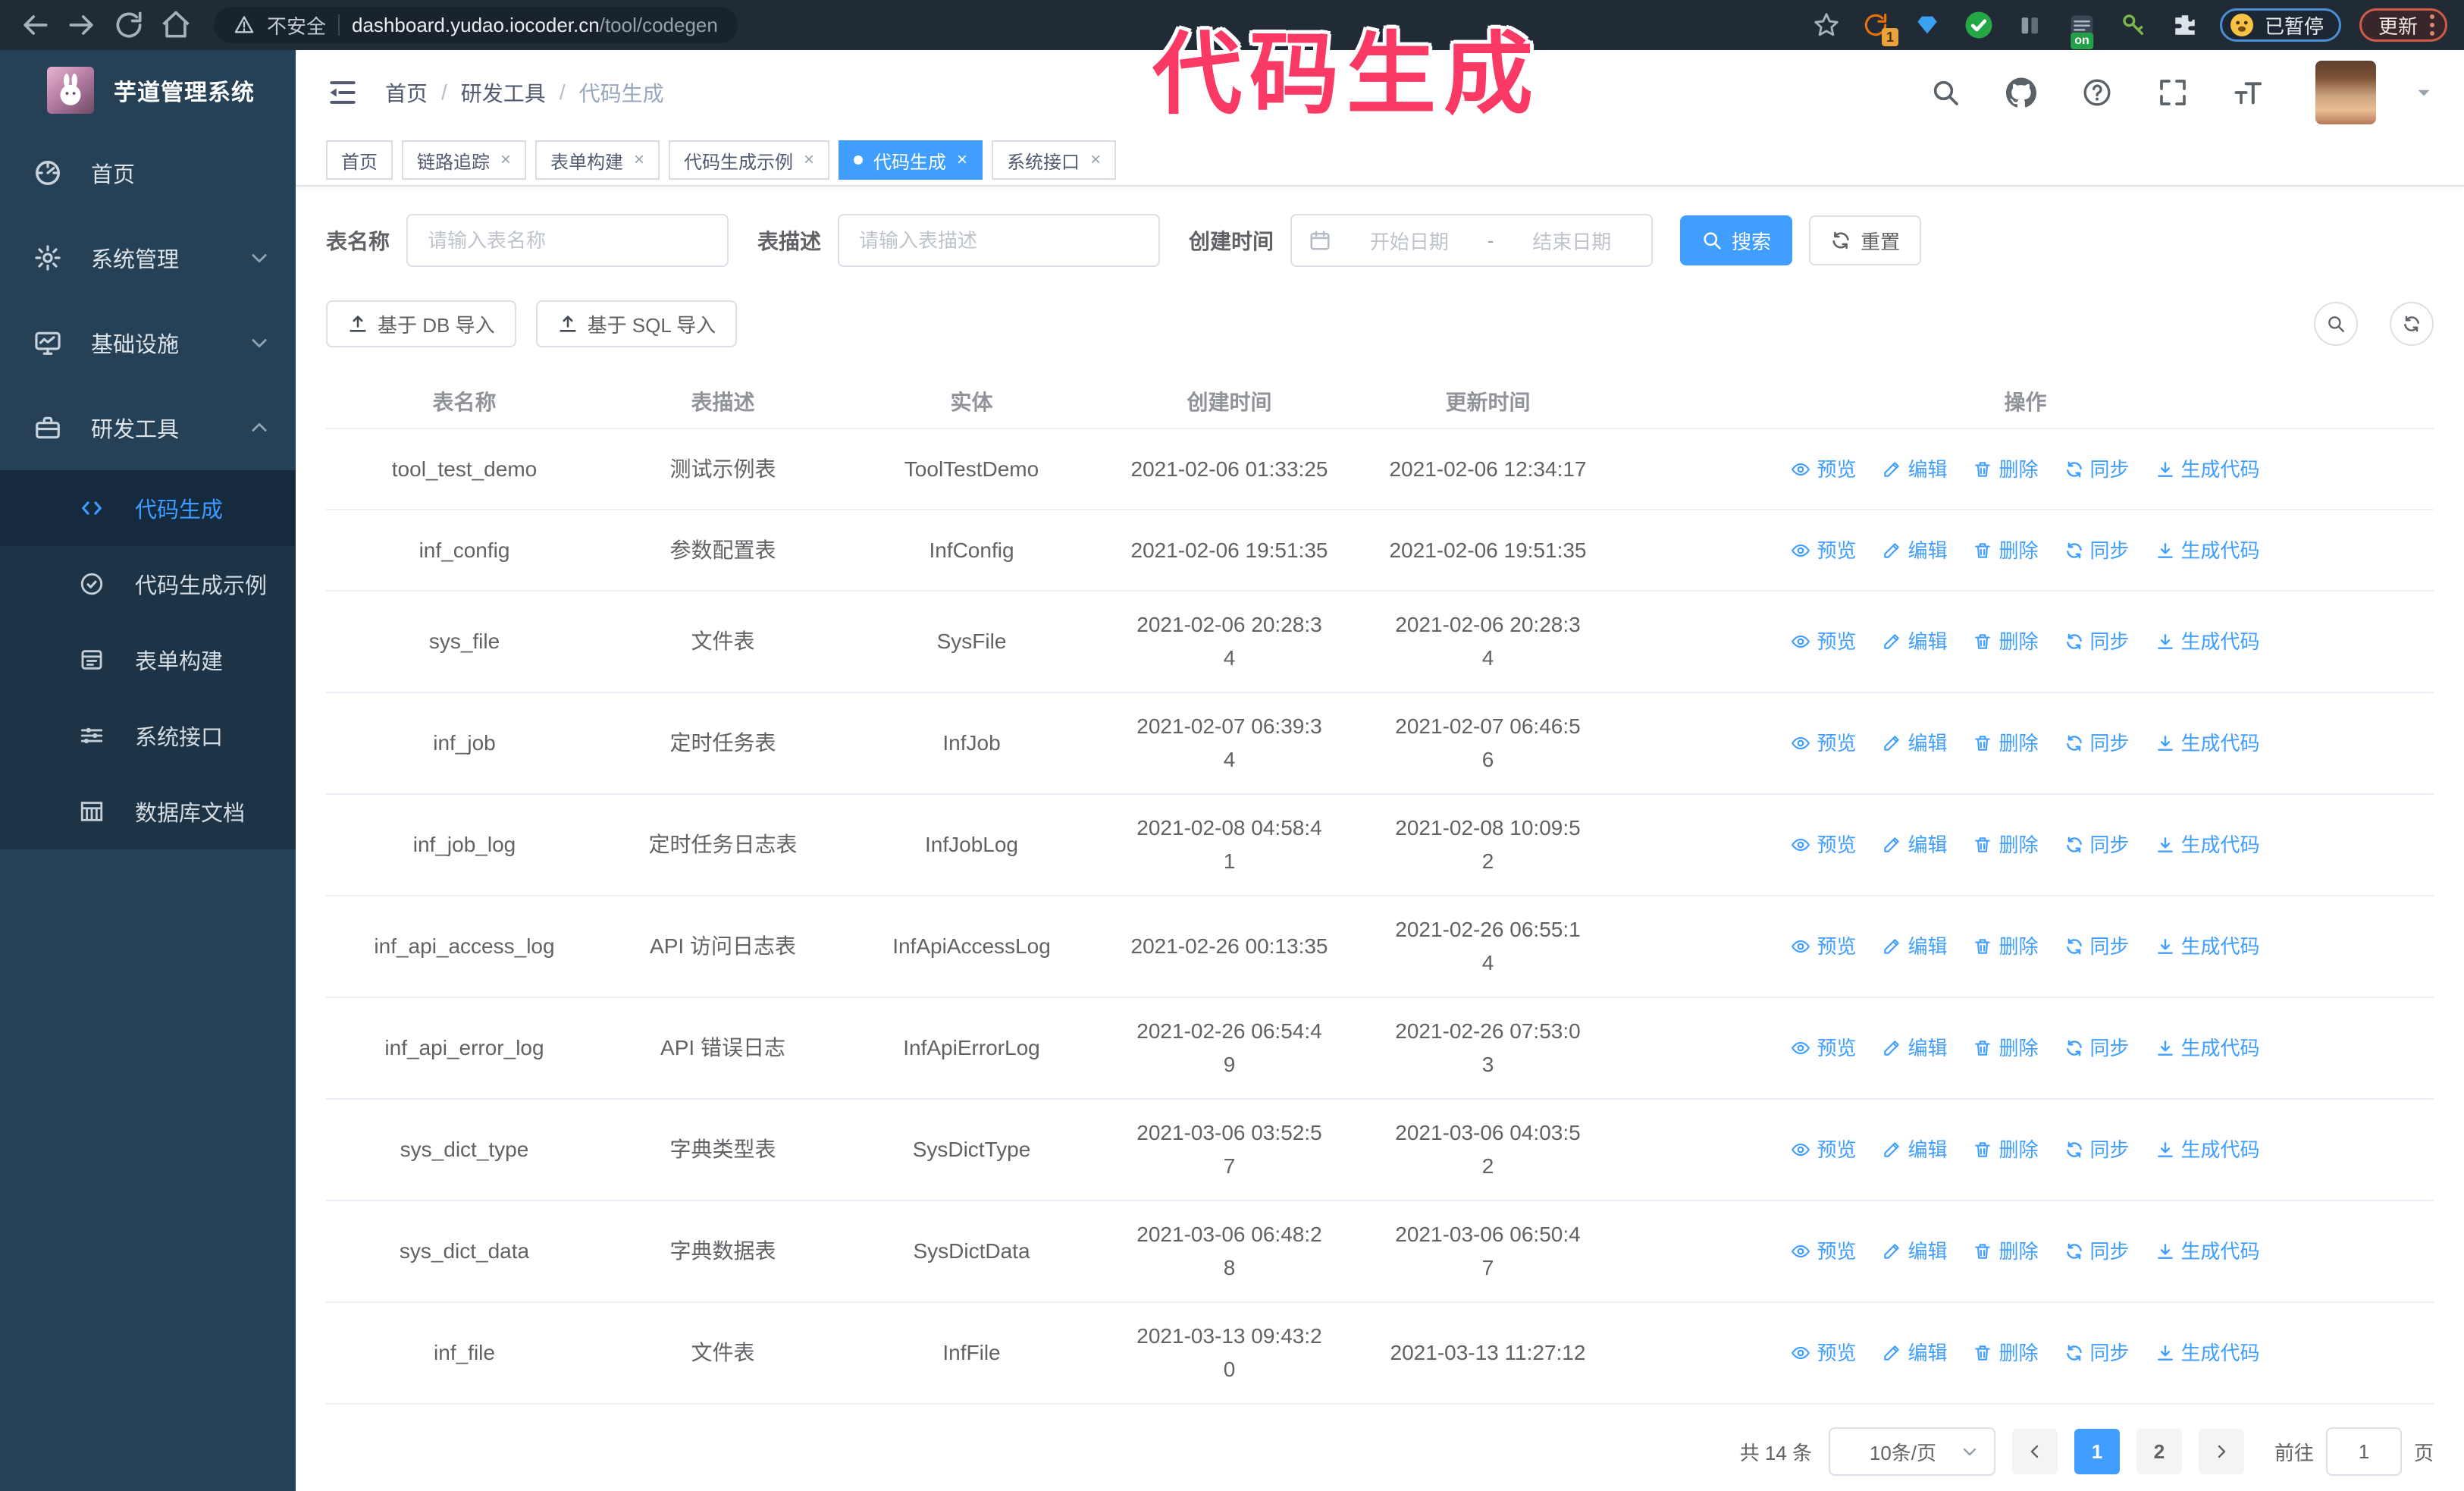  I want to click on table-desc-input, so click(999, 240).